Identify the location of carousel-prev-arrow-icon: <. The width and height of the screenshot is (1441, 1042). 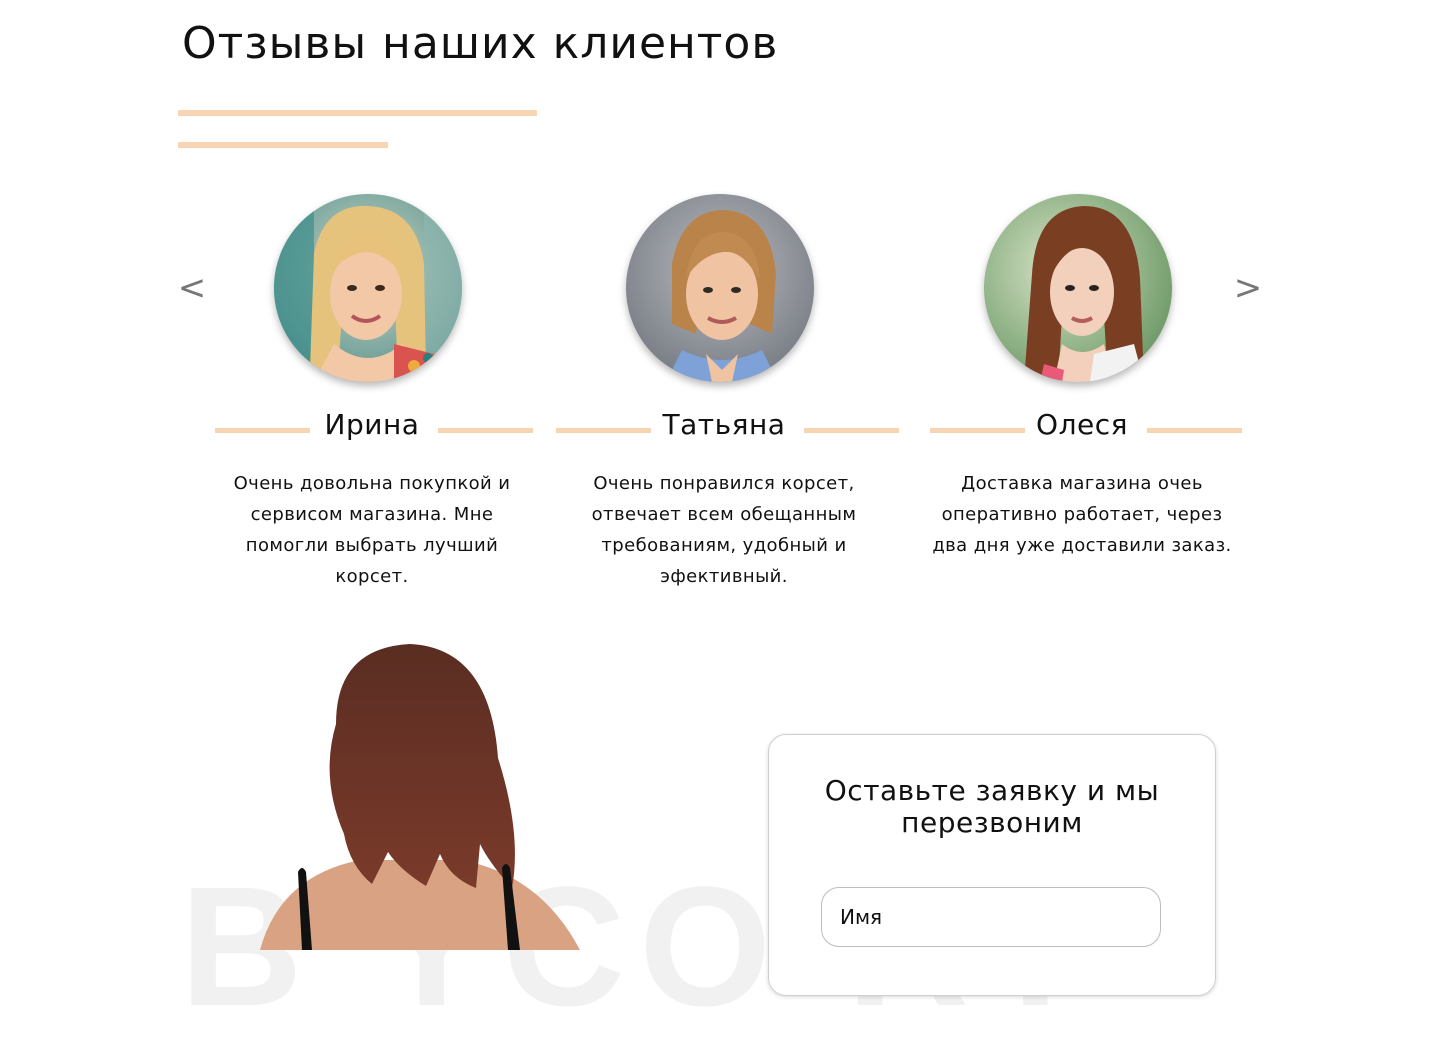
(192, 288).